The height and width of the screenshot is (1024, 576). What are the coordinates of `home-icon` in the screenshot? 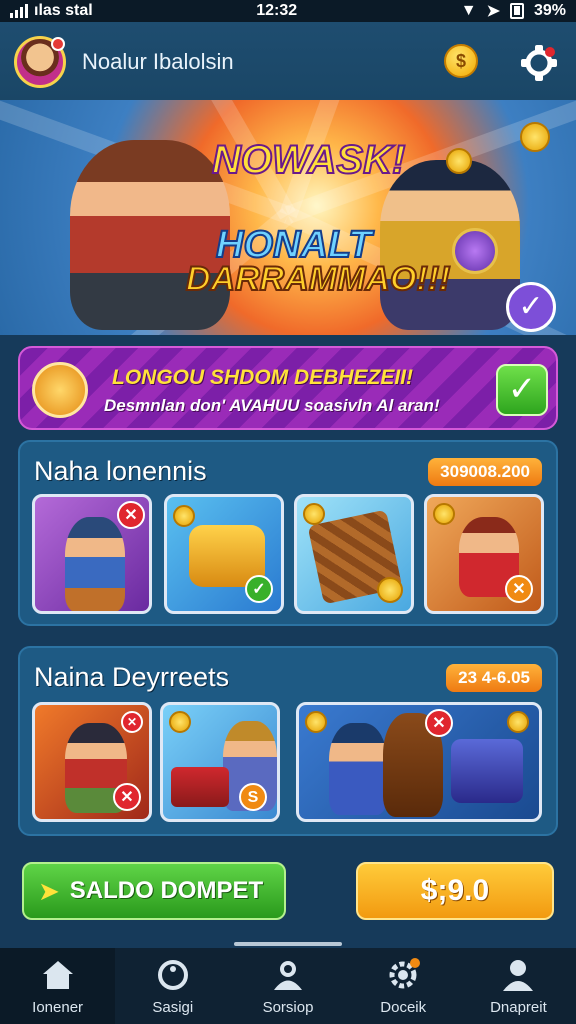 It's located at (57, 974).